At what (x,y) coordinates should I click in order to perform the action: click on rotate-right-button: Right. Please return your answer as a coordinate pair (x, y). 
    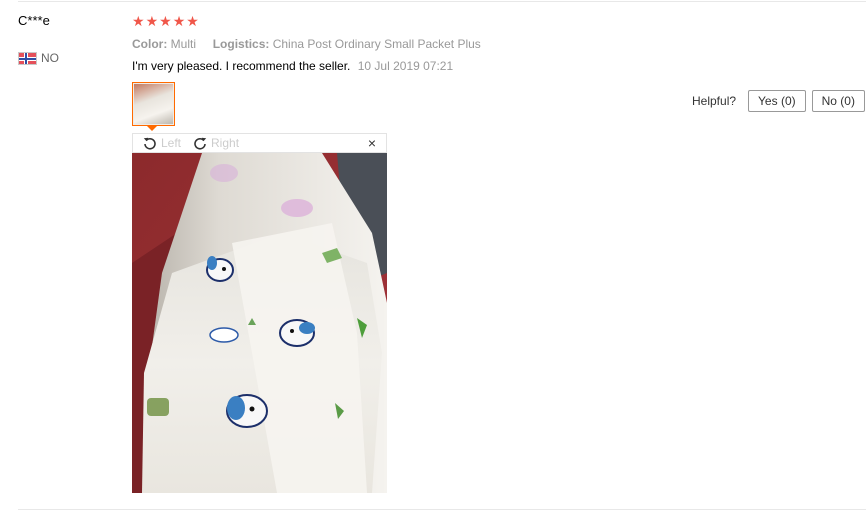
    Looking at the image, I should click on (216, 143).